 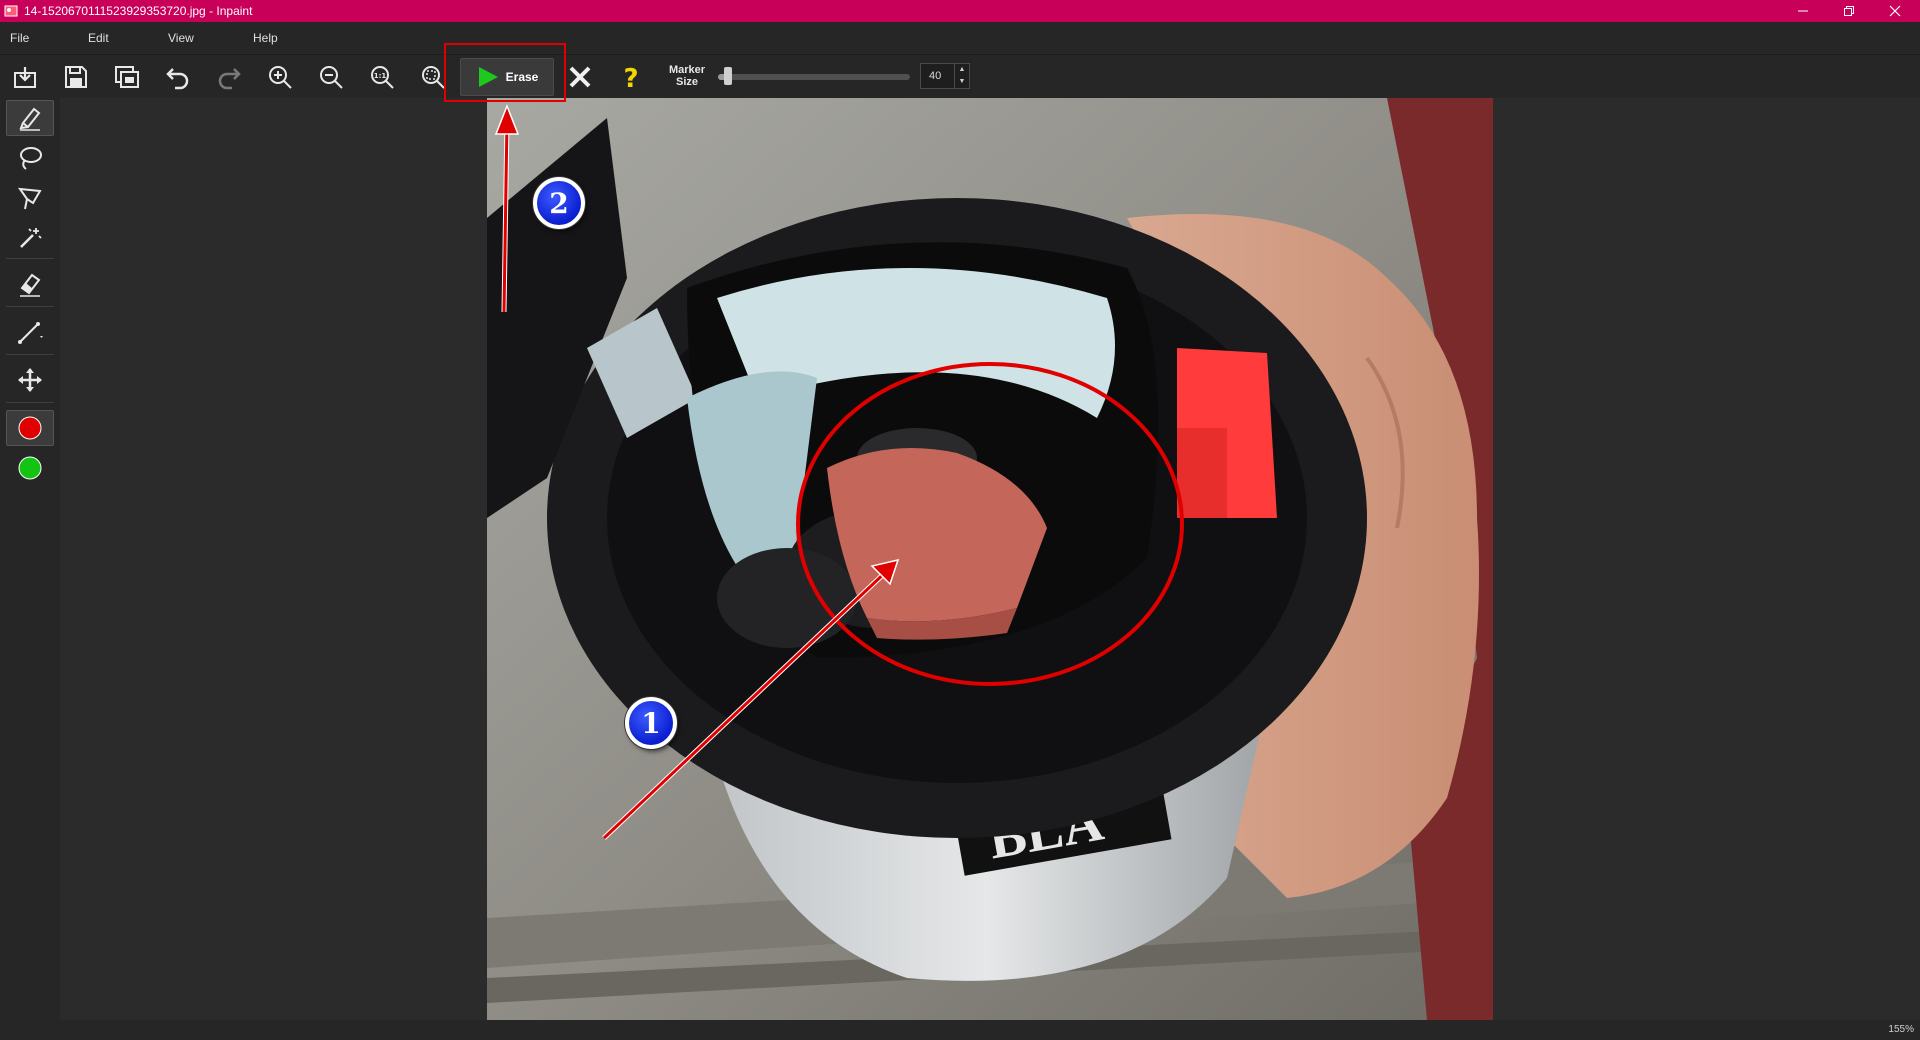 I want to click on marker-label-line2: Size, so click(x=686, y=82).